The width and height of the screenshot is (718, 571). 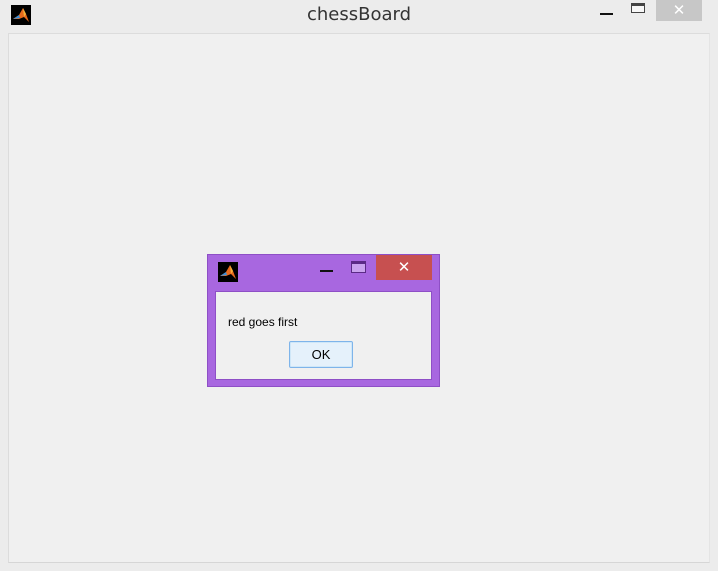 I want to click on close-button: ✕, so click(x=679, y=10).